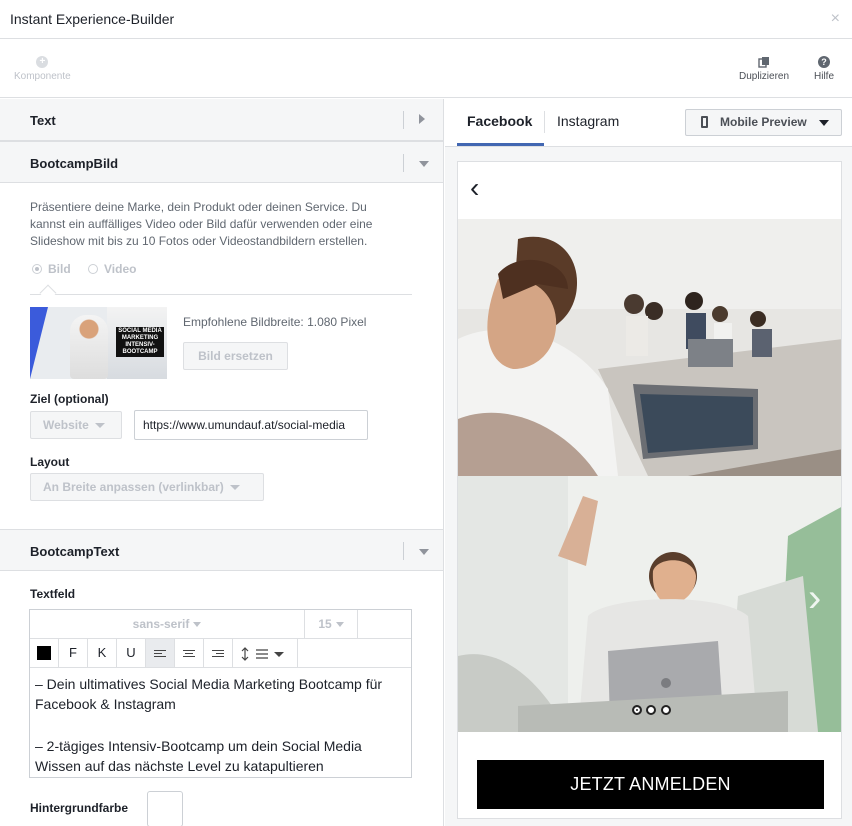 This screenshot has width=852, height=826. What do you see at coordinates (42, 62) in the screenshot?
I see `plus-circle-icon: +` at bounding box center [42, 62].